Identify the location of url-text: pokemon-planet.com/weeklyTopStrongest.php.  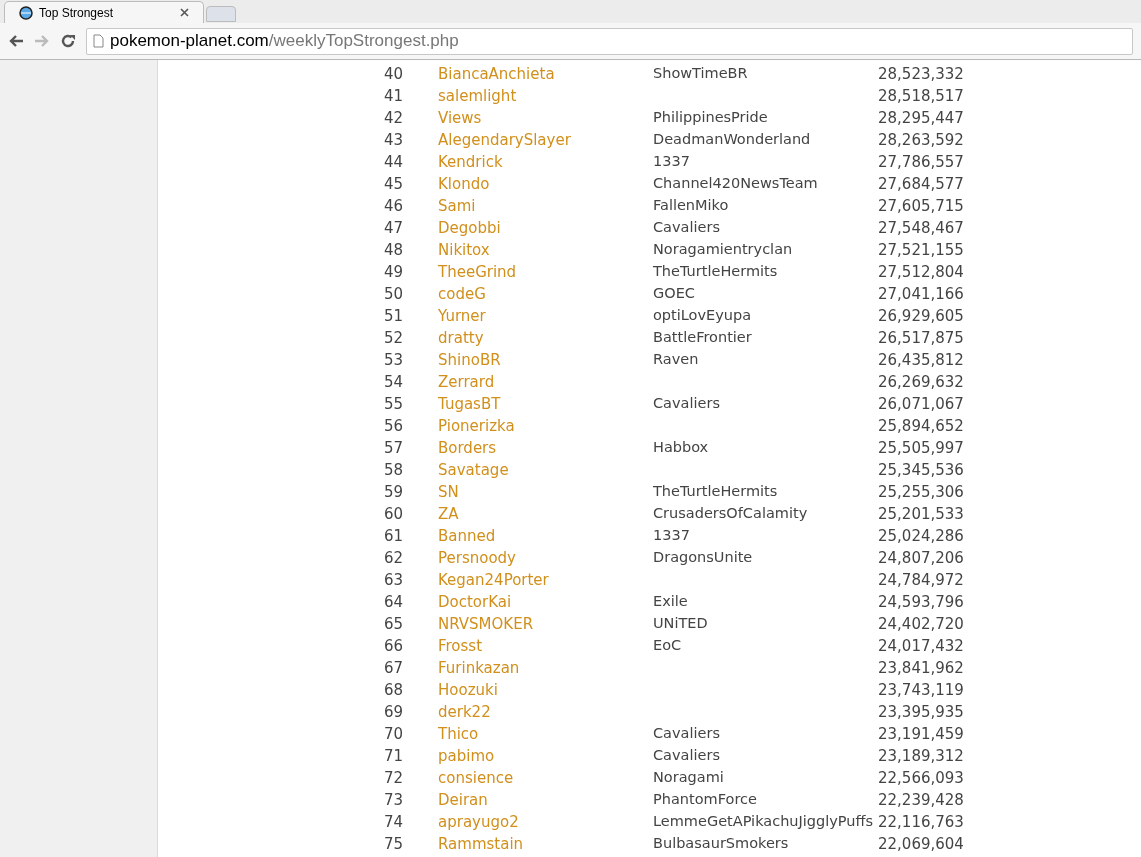
(284, 41).